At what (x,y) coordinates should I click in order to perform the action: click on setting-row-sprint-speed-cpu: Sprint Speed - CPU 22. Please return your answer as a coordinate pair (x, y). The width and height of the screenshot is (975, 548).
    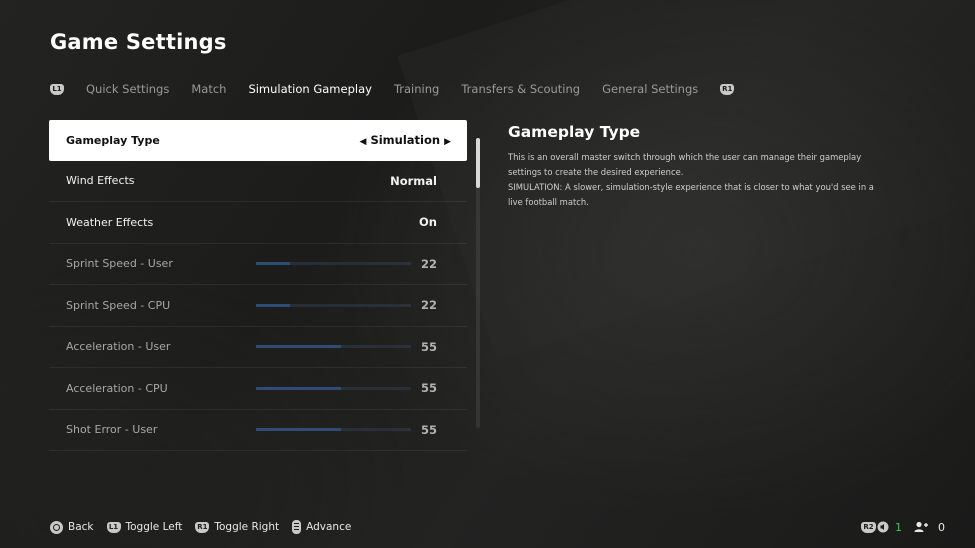
    Looking at the image, I should click on (258, 306).